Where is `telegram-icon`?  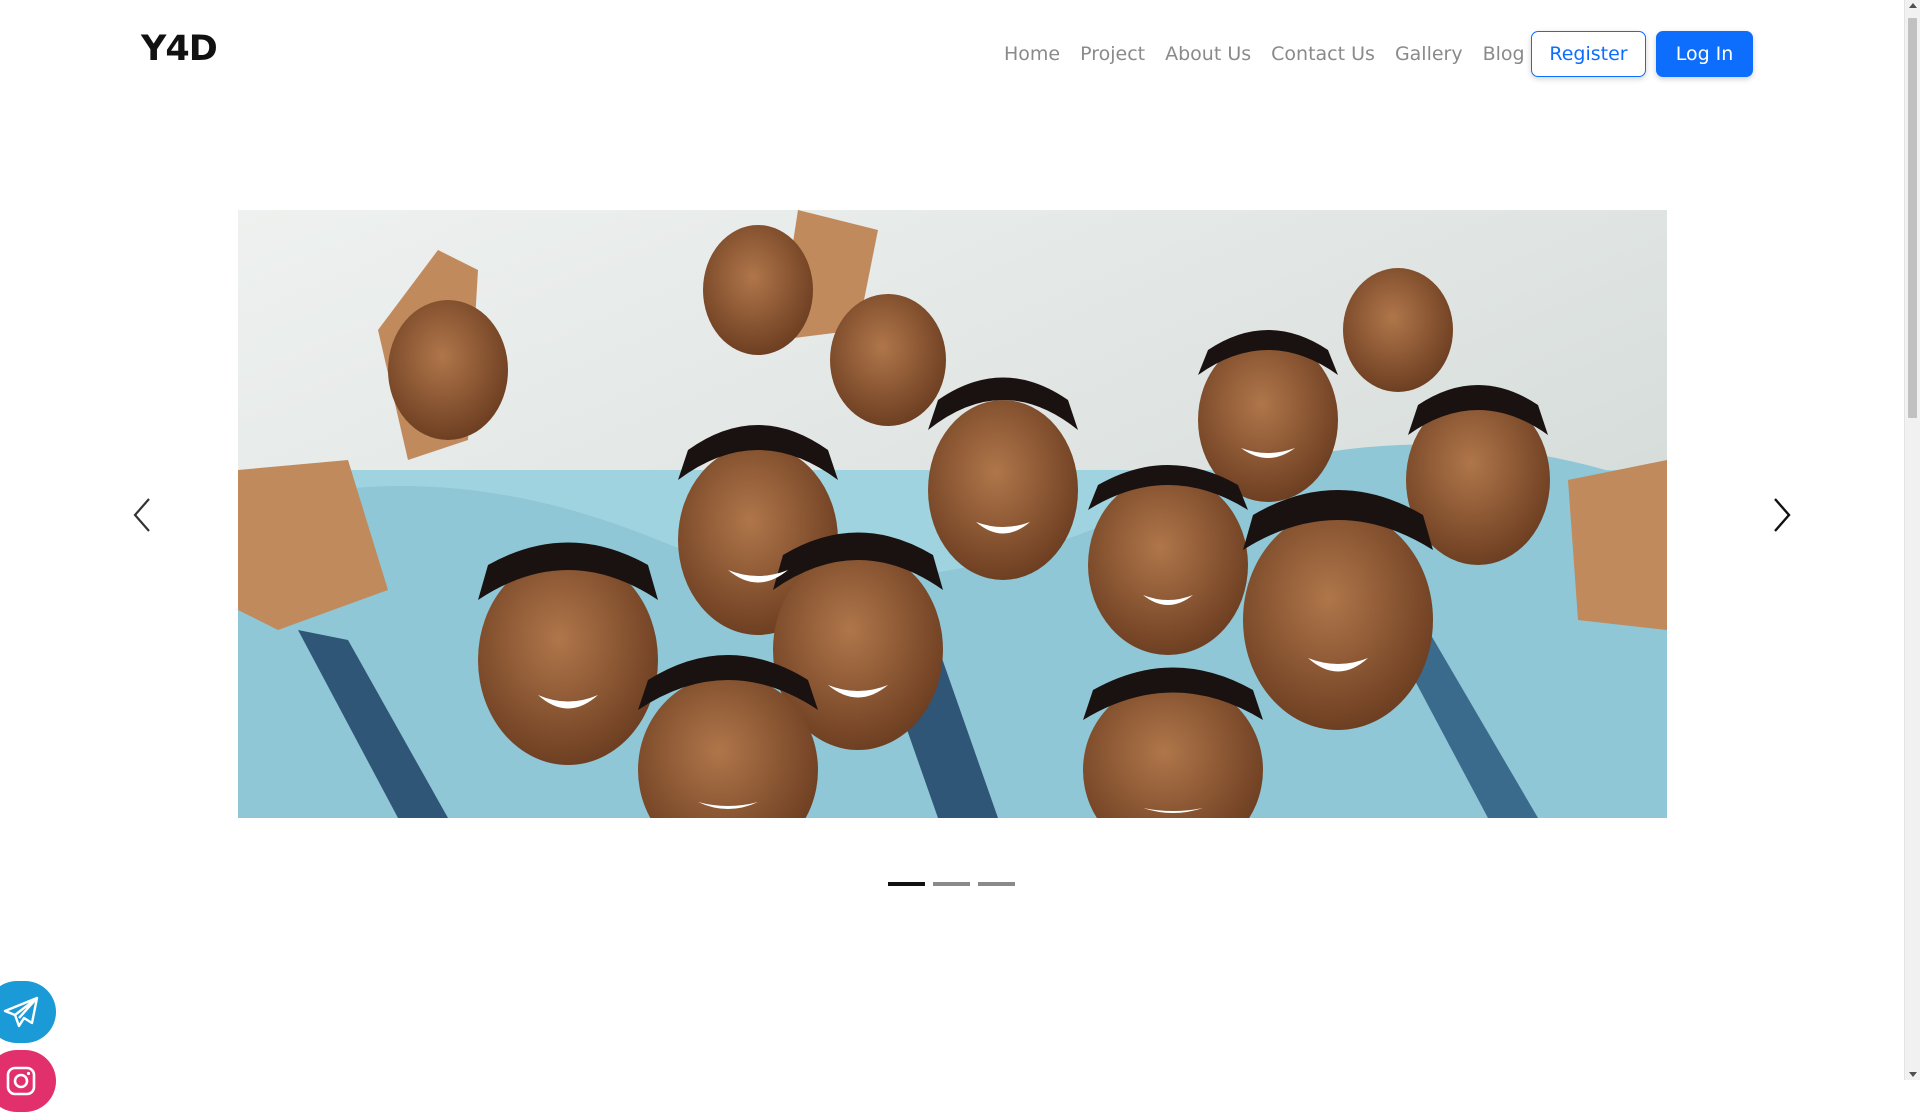
telegram-icon is located at coordinates (21, 1012).